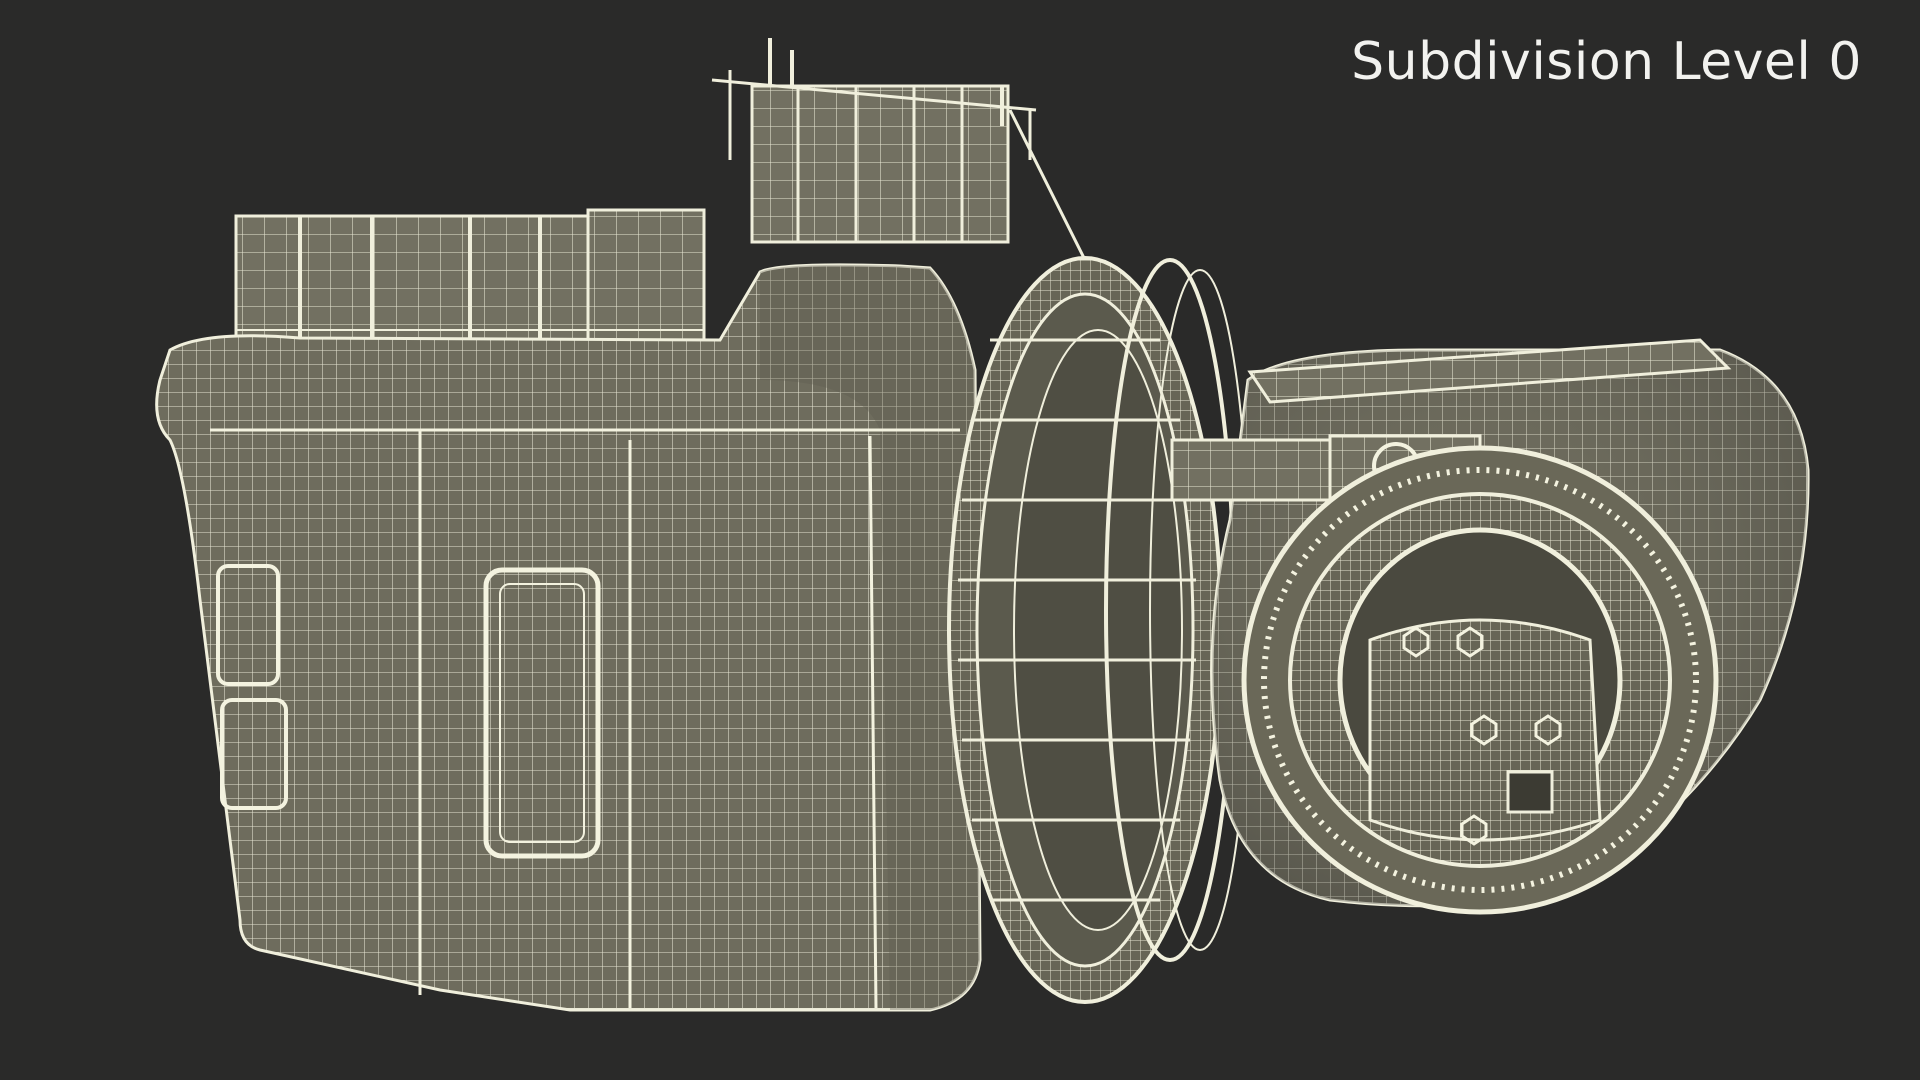 The height and width of the screenshot is (1080, 1920). Describe the element at coordinates (1099, 630) in the screenshot. I see `generator-ring` at that location.